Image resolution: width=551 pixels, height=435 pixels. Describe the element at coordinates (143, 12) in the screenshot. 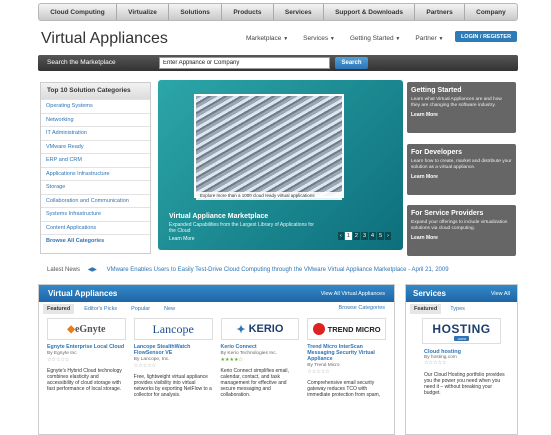

I see `topnav-virtualize: Virtualize` at that location.